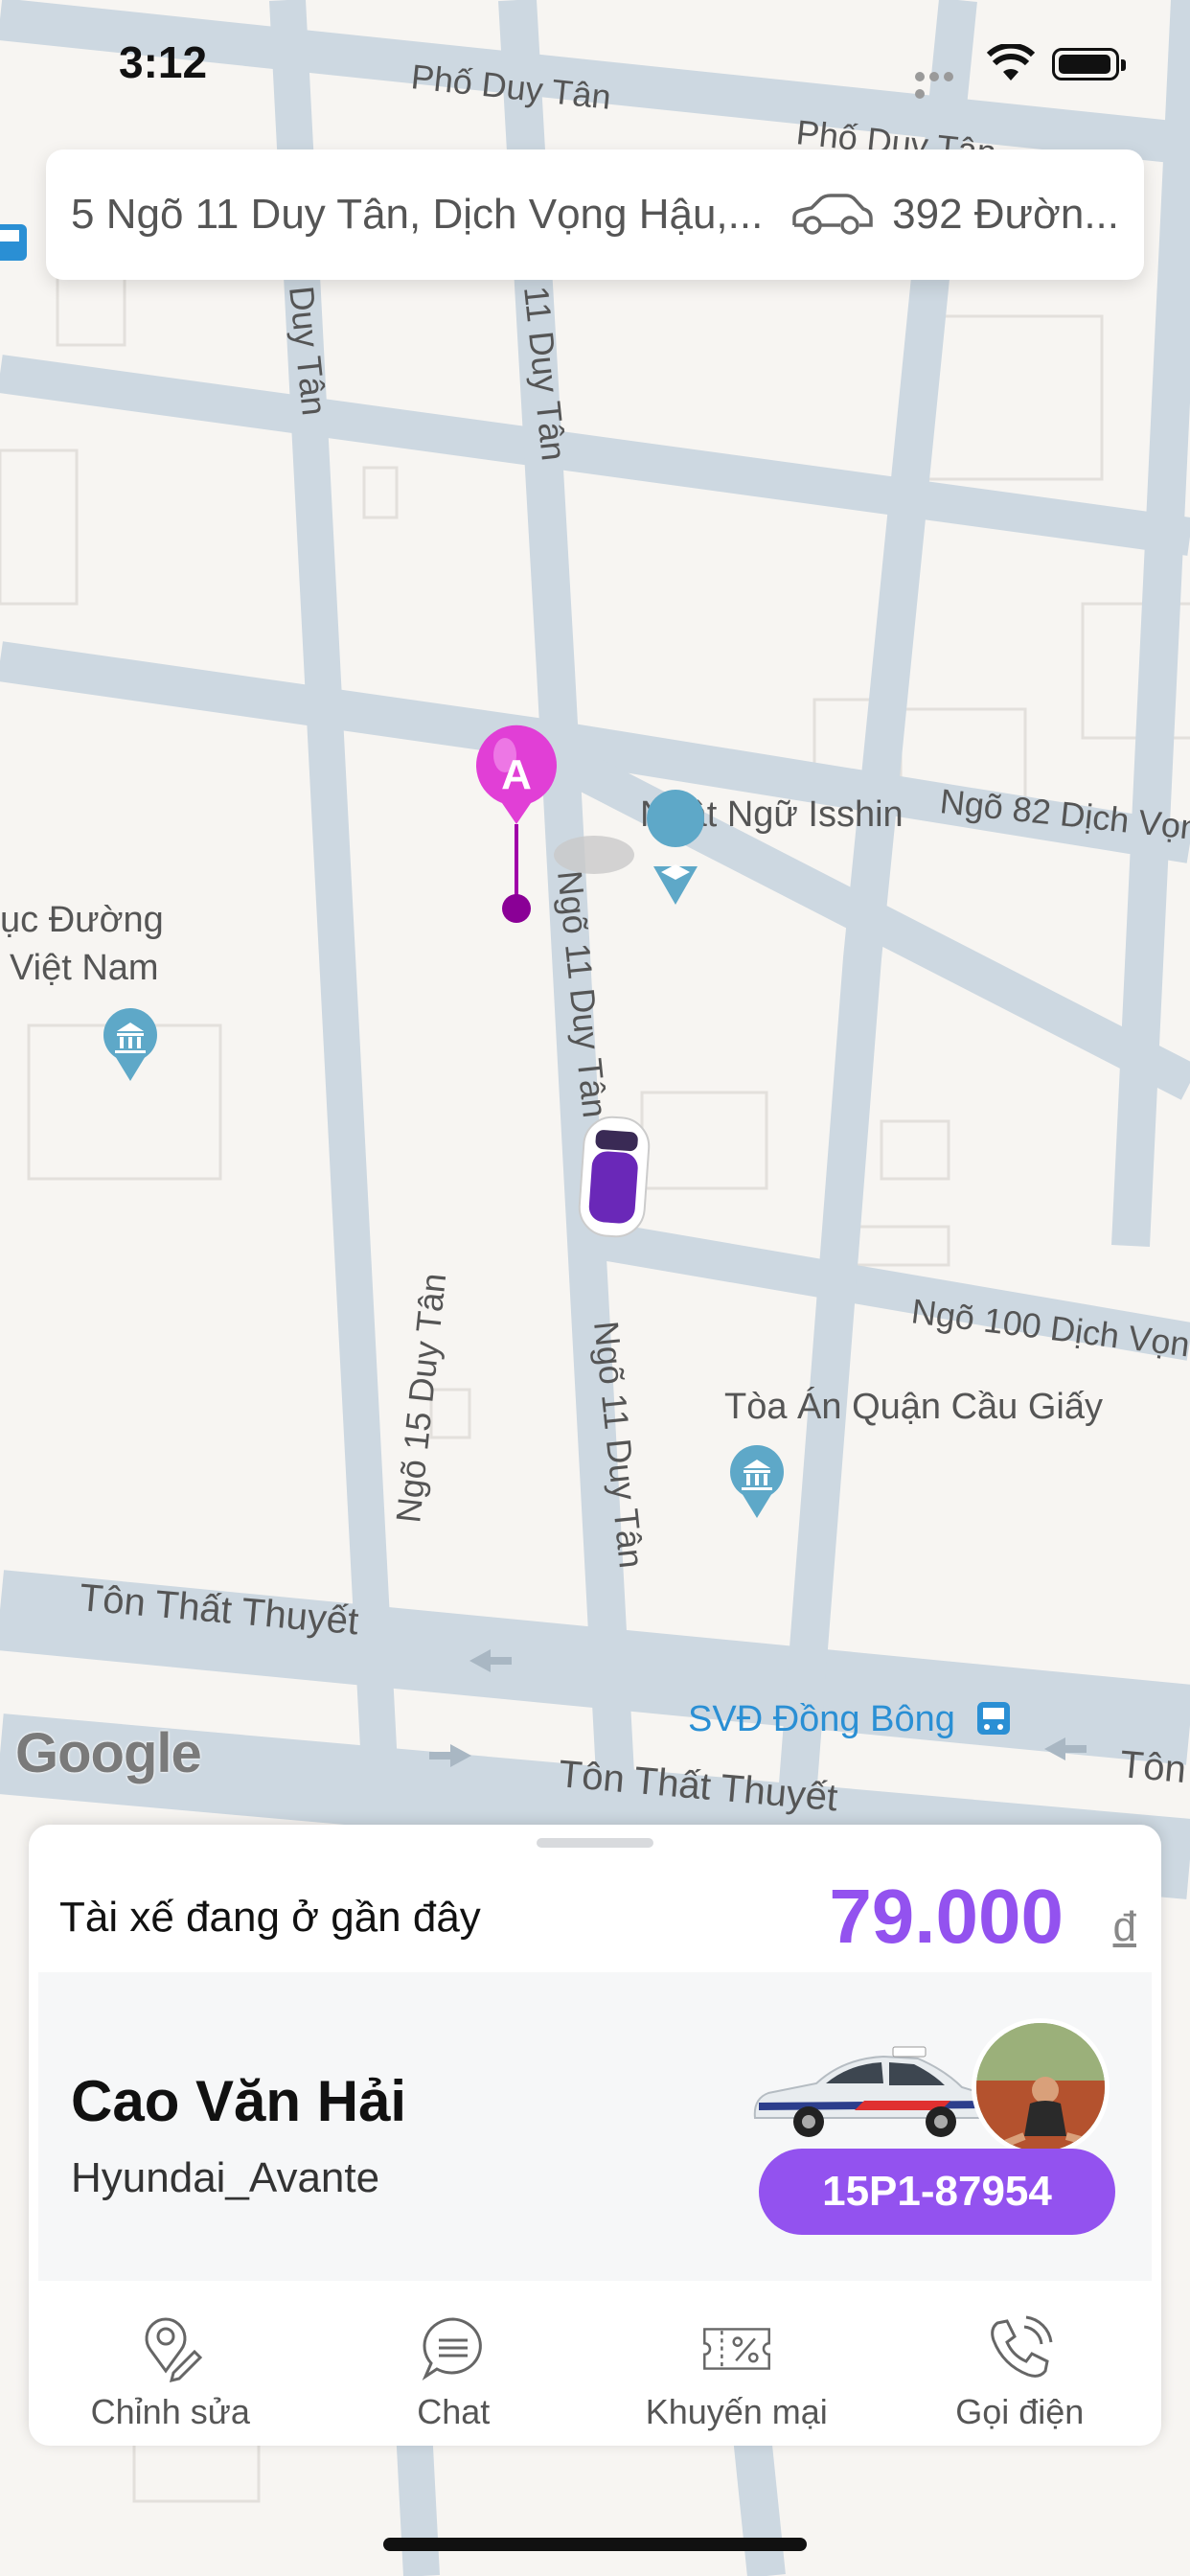 The width and height of the screenshot is (1190, 2576). What do you see at coordinates (170, 2411) in the screenshot?
I see `edit-trip-label: Chỉnh sửa` at bounding box center [170, 2411].